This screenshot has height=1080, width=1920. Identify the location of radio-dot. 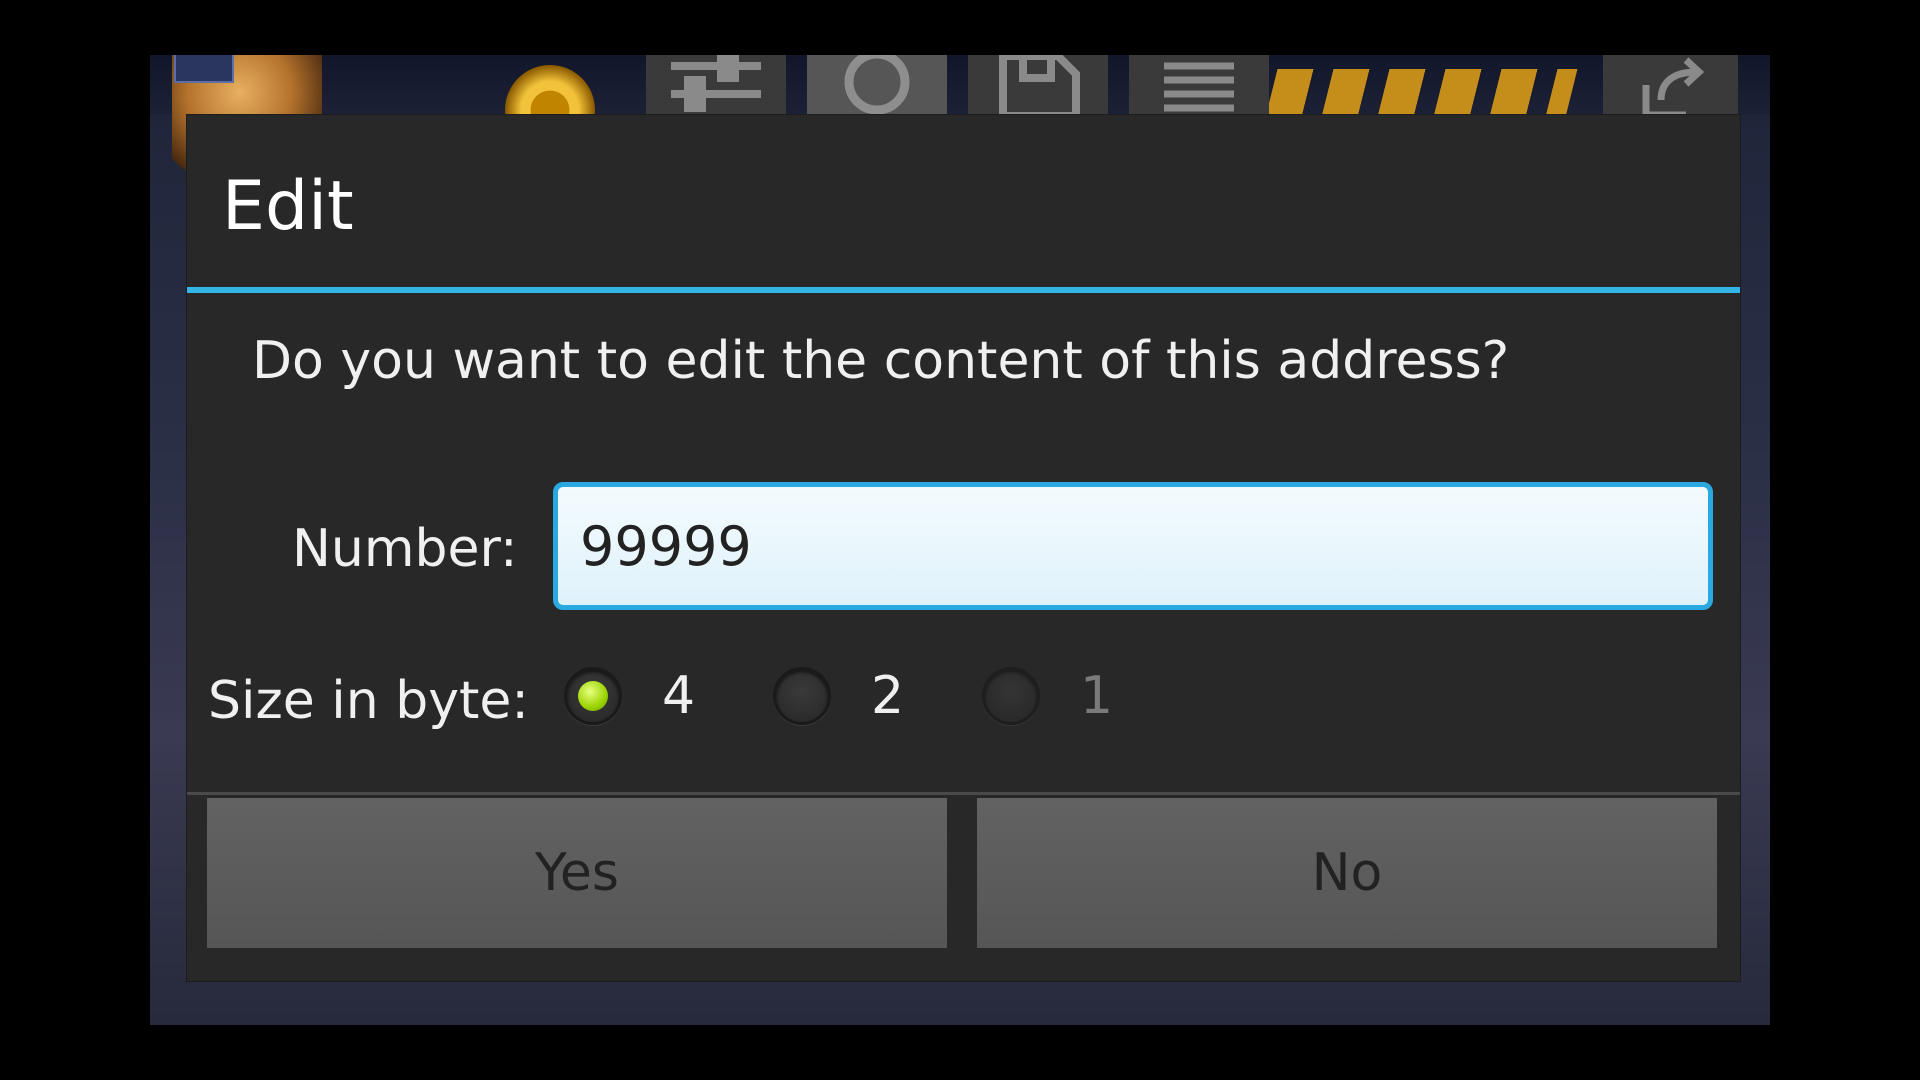
(593, 696).